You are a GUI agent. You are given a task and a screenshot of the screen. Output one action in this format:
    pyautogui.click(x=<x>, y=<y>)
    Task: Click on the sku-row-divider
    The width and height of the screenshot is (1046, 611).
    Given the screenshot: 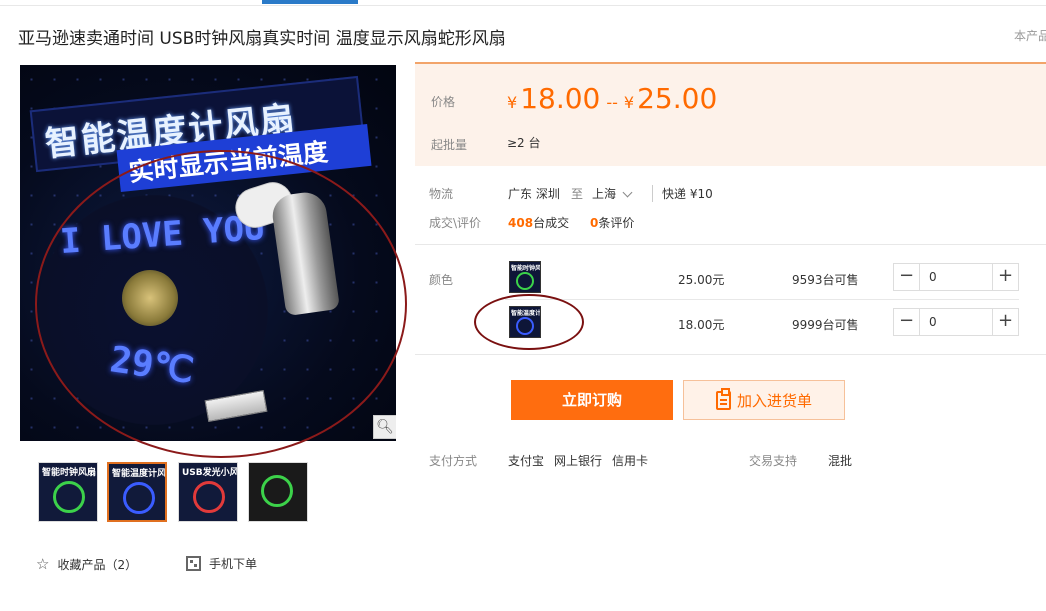 What is the action you would take?
    pyautogui.click(x=762, y=299)
    